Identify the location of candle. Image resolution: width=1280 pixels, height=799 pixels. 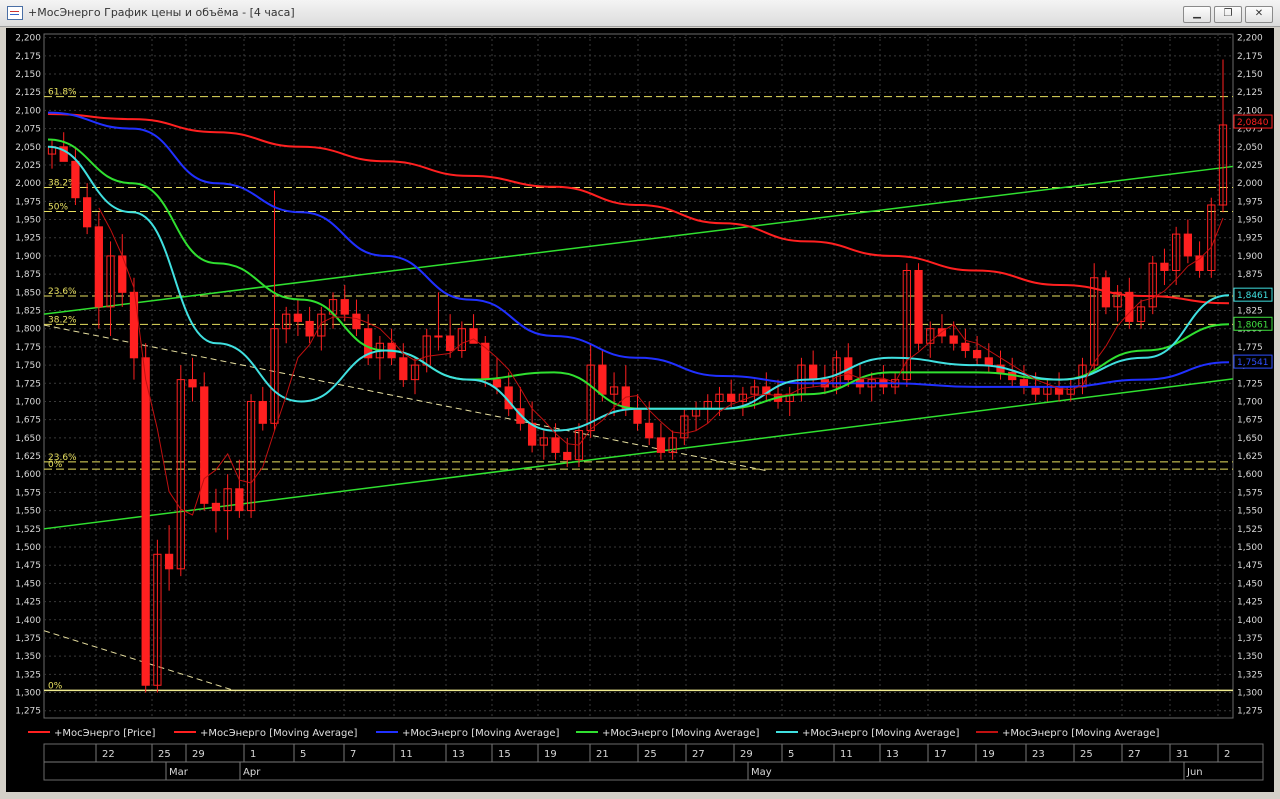
(145, 518).